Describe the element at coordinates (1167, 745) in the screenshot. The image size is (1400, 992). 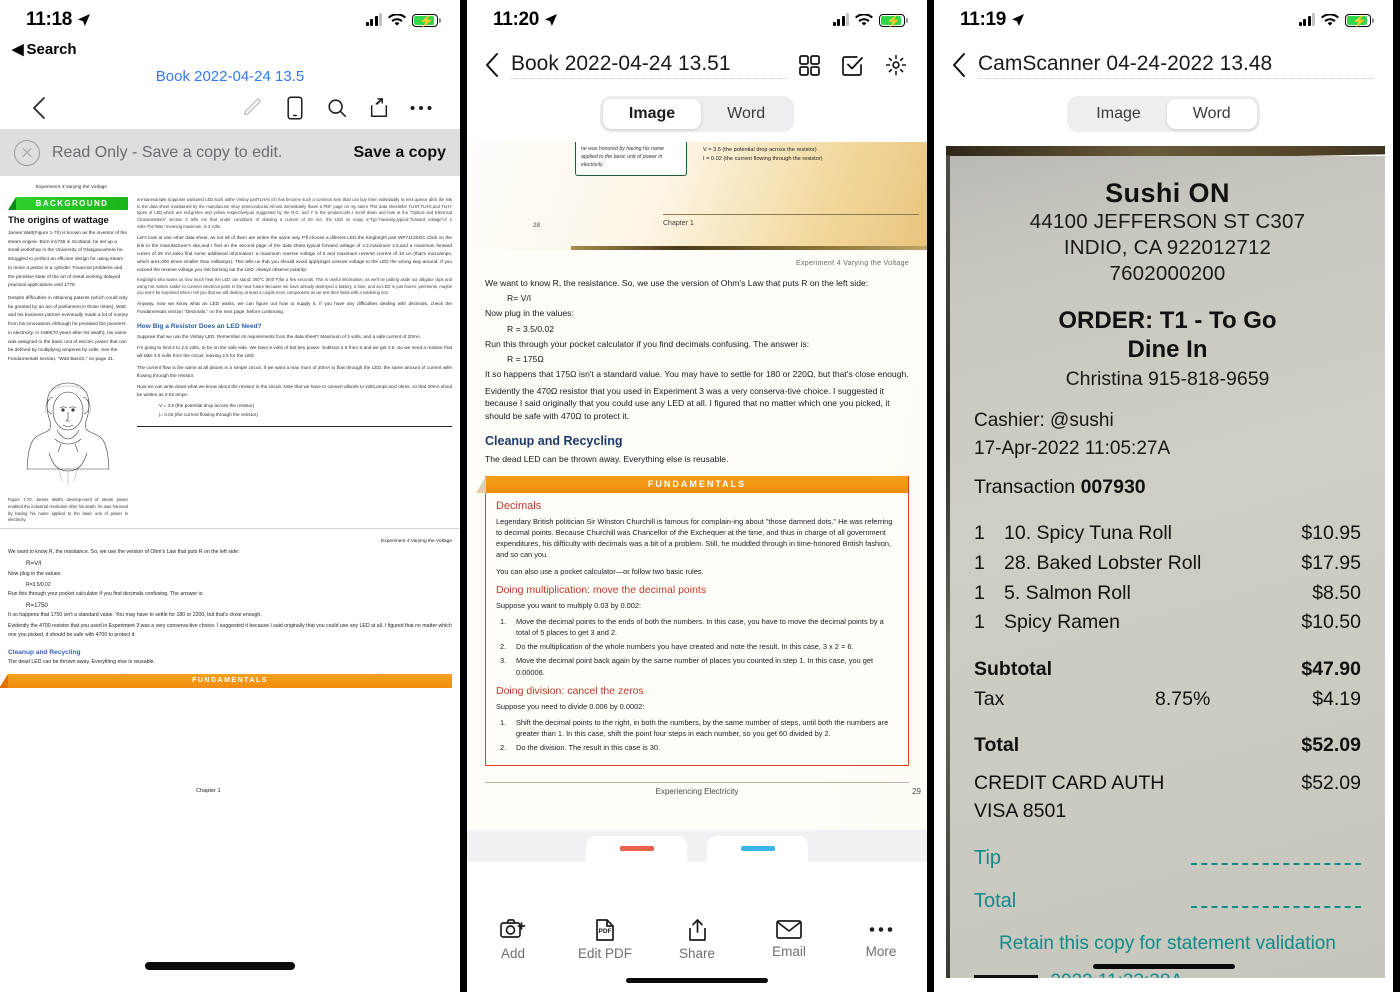
I see `total-row: Total $52.09` at that location.